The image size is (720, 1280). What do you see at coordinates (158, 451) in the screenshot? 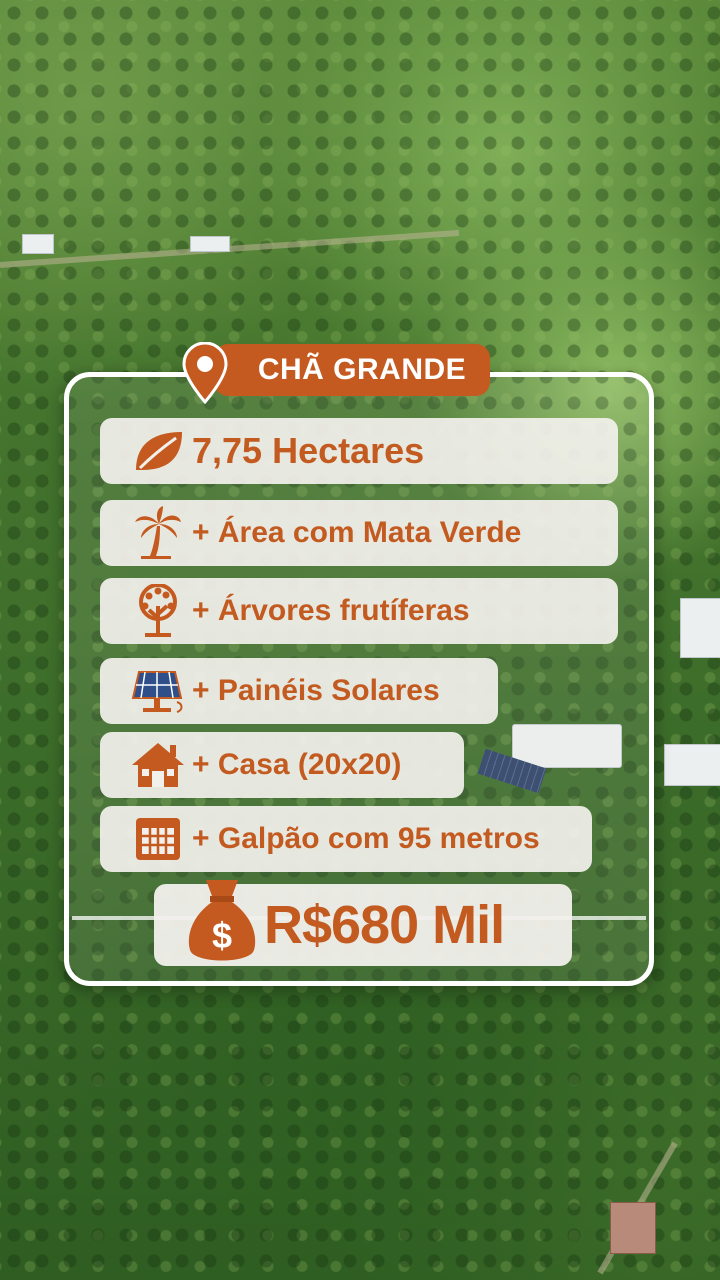
I see `leaf-icon` at bounding box center [158, 451].